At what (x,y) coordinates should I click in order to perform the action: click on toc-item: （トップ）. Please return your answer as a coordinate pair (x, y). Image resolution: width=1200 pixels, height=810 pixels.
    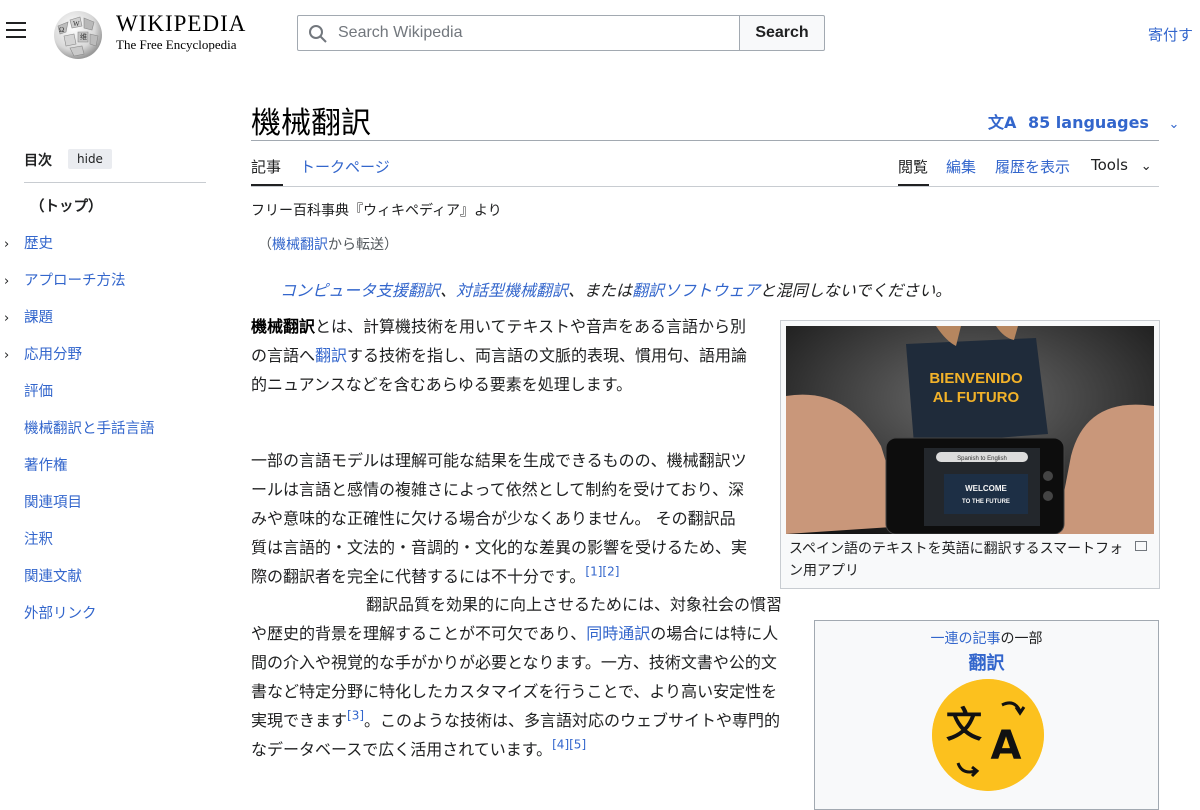
    Looking at the image, I should click on (110, 214).